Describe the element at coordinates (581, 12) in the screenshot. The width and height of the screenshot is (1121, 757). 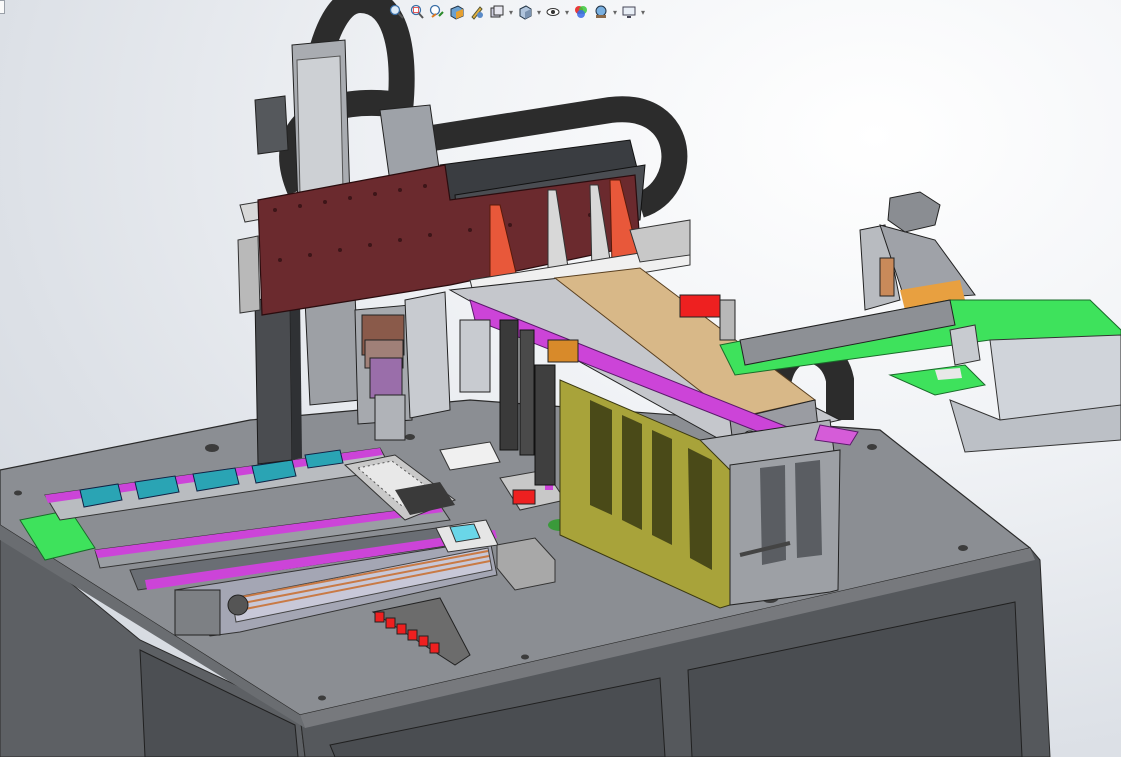
I see `edit-appearance-icon` at that location.